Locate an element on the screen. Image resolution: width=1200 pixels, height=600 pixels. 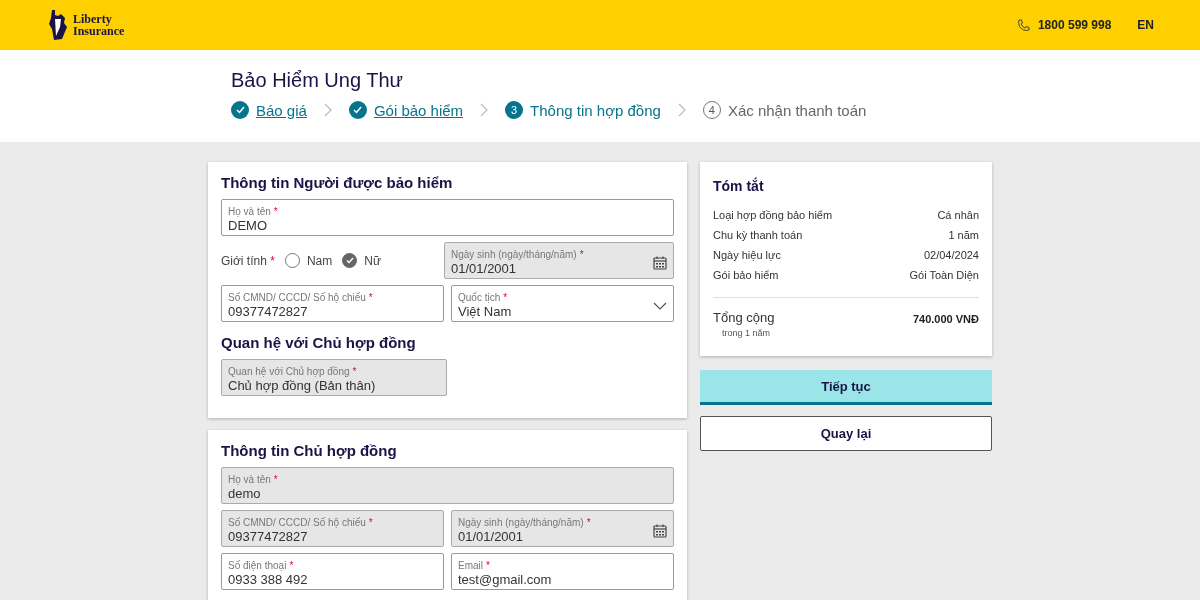
section-title: Quan hệ với Chủ hợp đồng is located at coordinates (319, 342).